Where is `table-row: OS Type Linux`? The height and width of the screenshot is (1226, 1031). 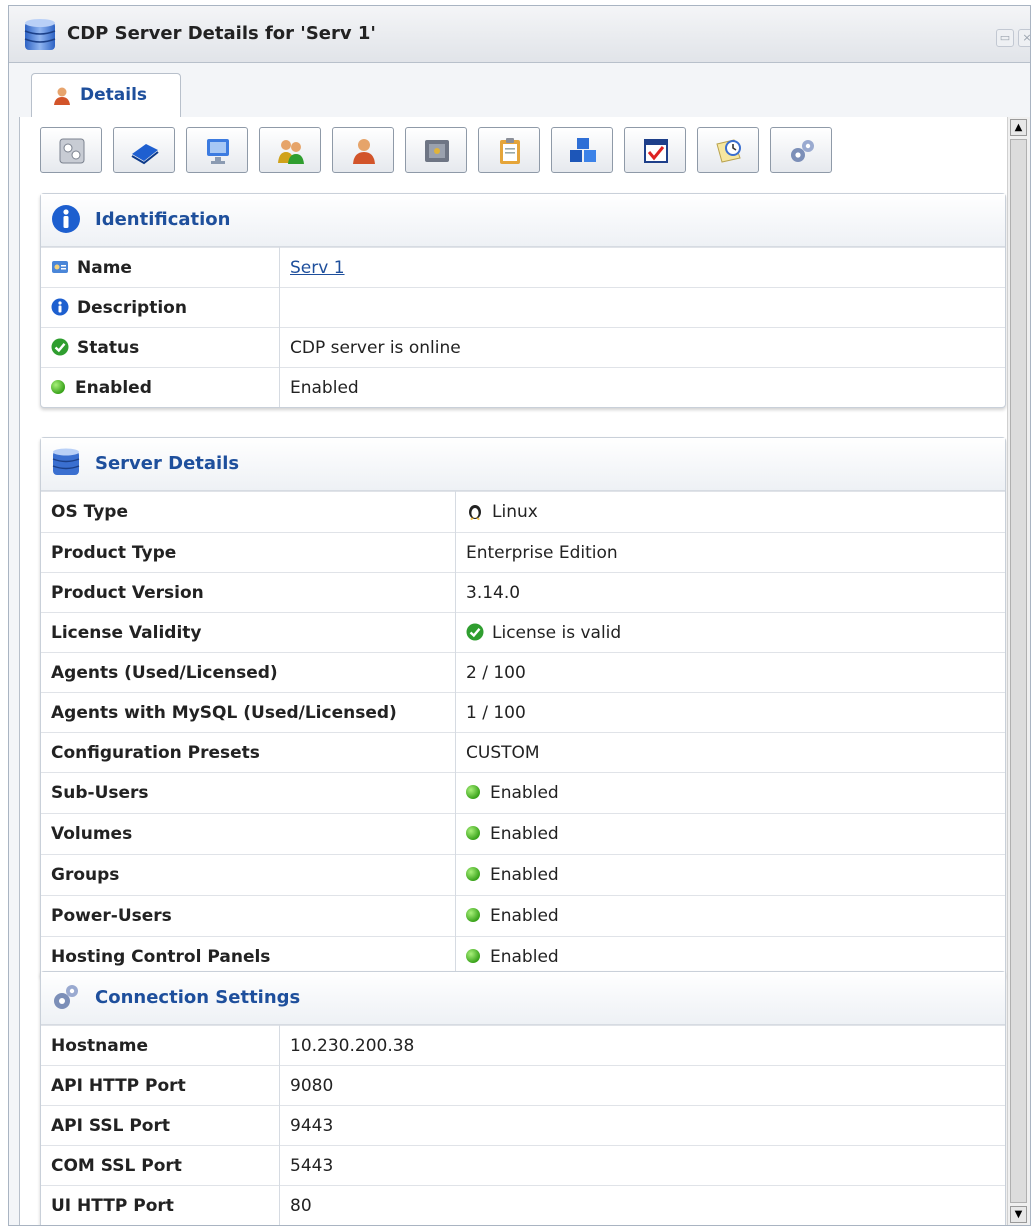
table-row: OS Type Linux is located at coordinates (523, 512).